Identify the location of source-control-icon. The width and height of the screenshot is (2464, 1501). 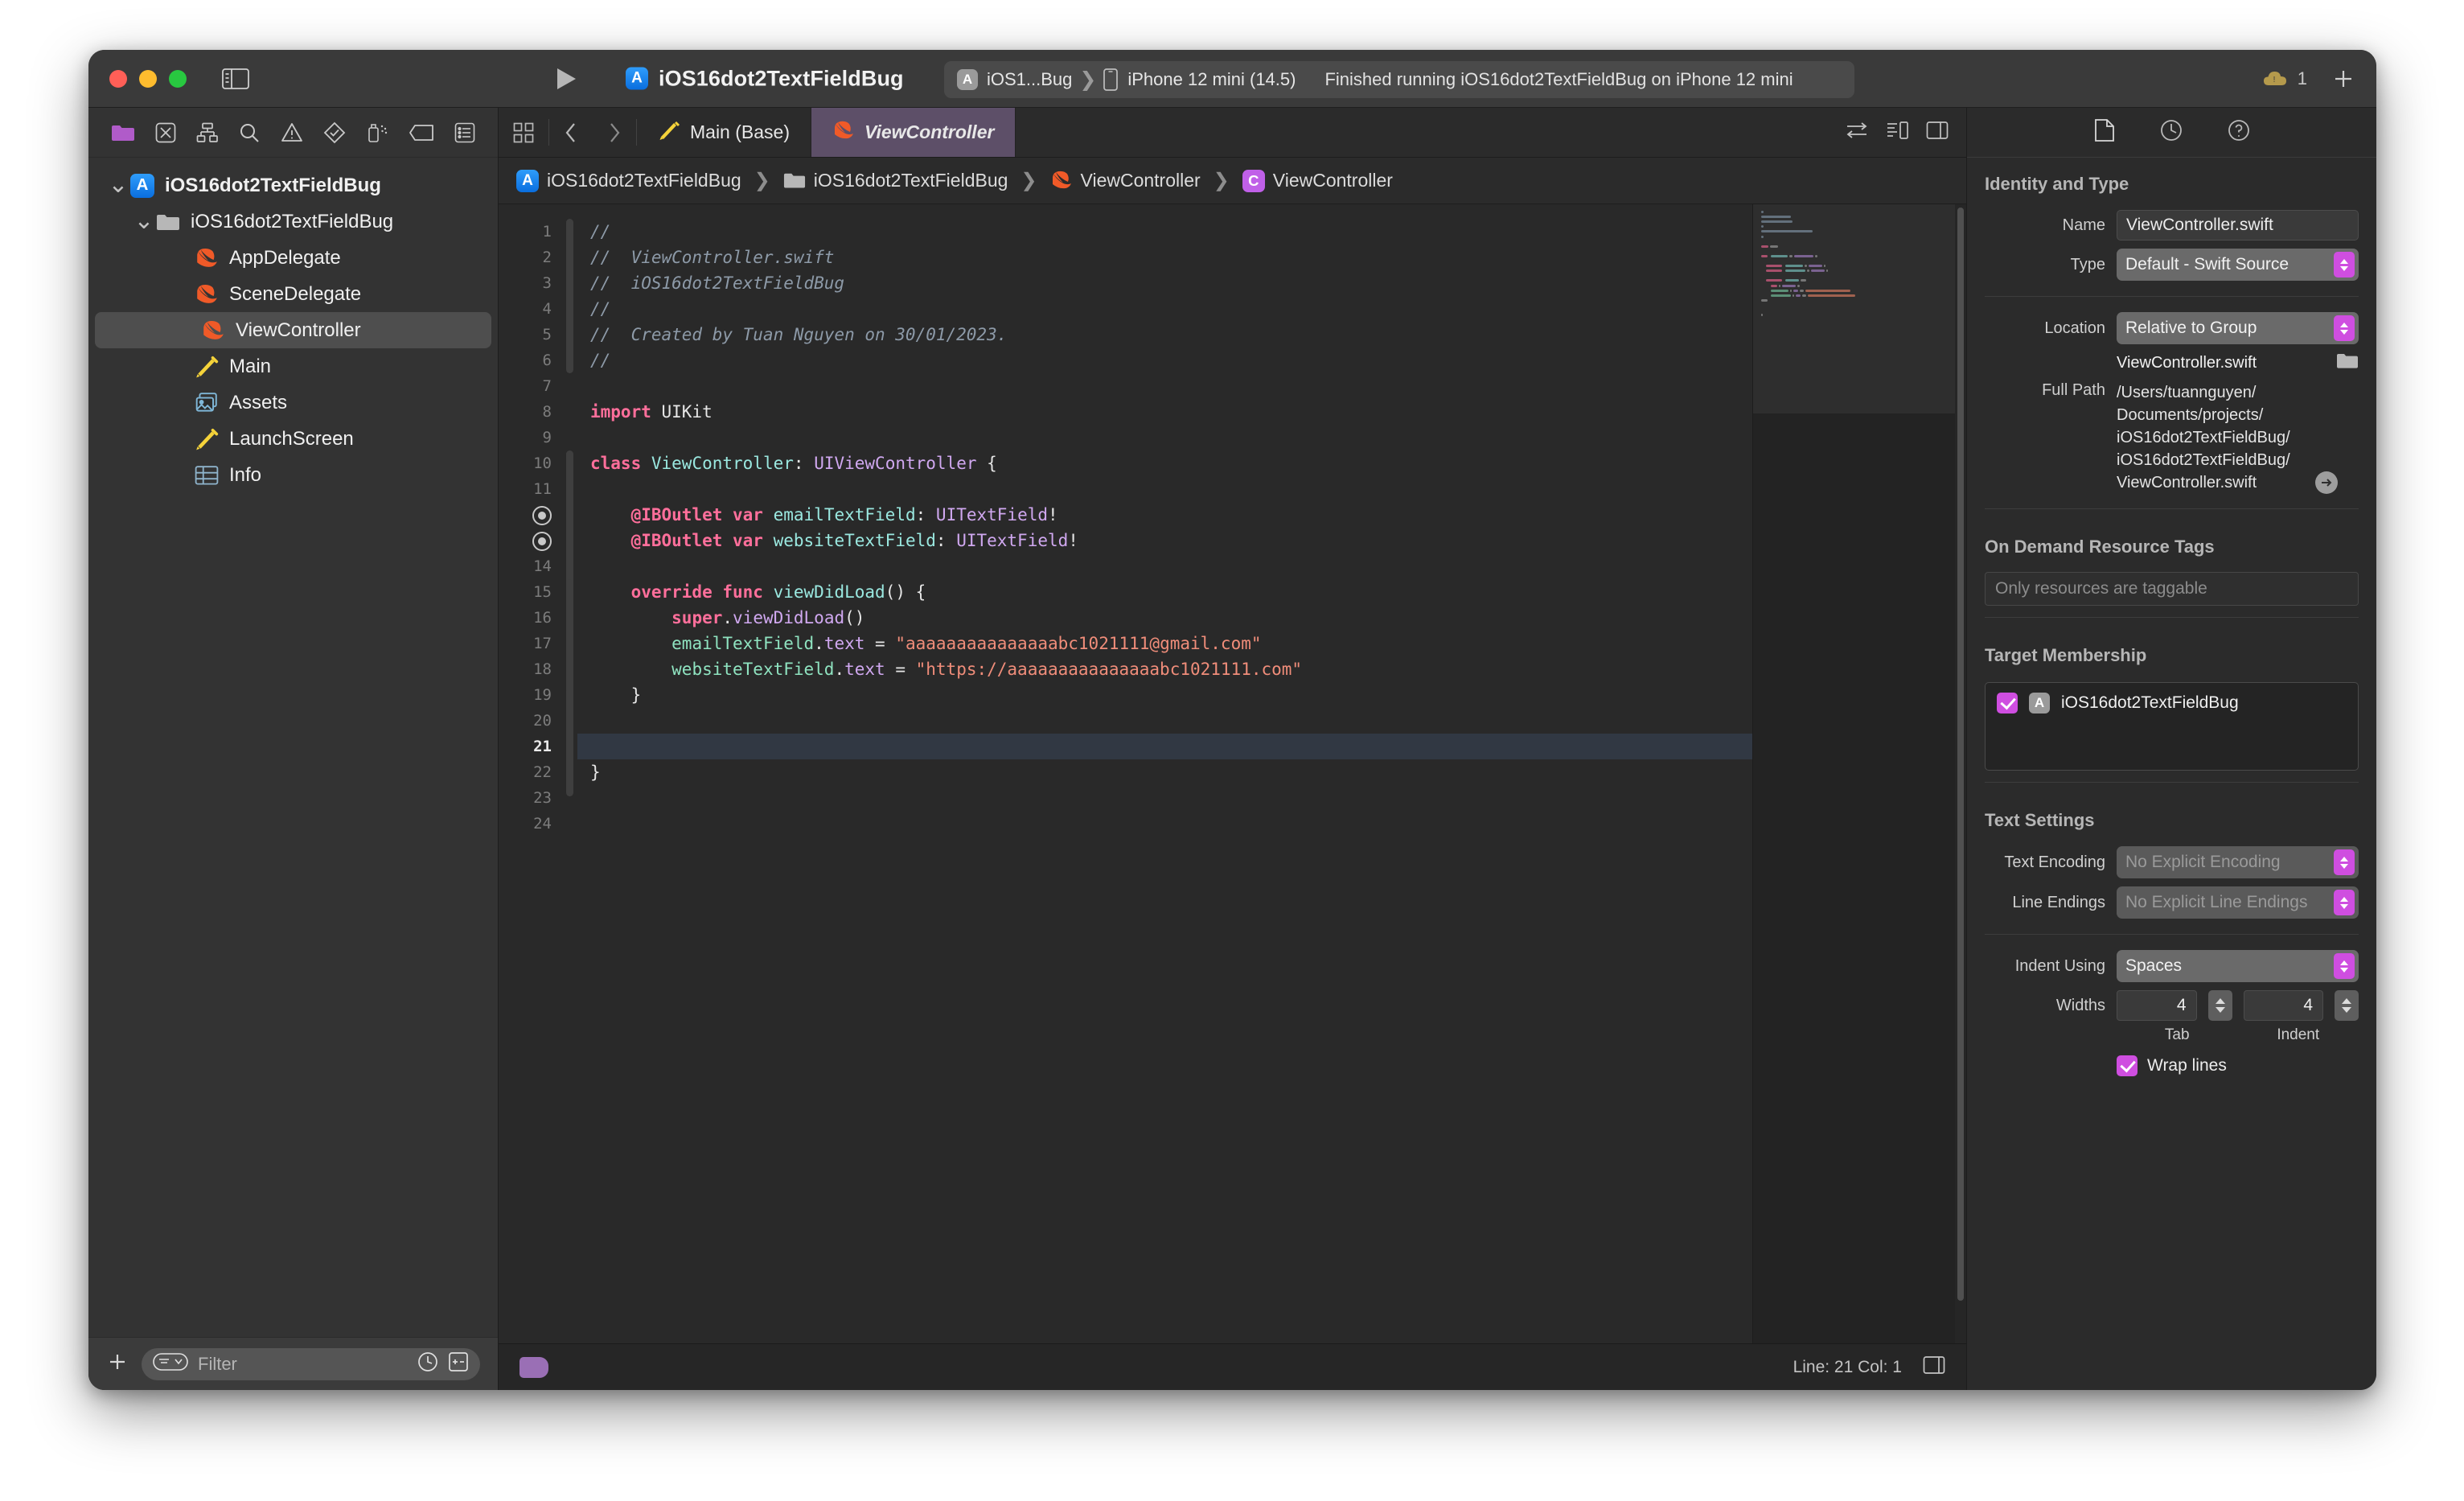
(165, 133).